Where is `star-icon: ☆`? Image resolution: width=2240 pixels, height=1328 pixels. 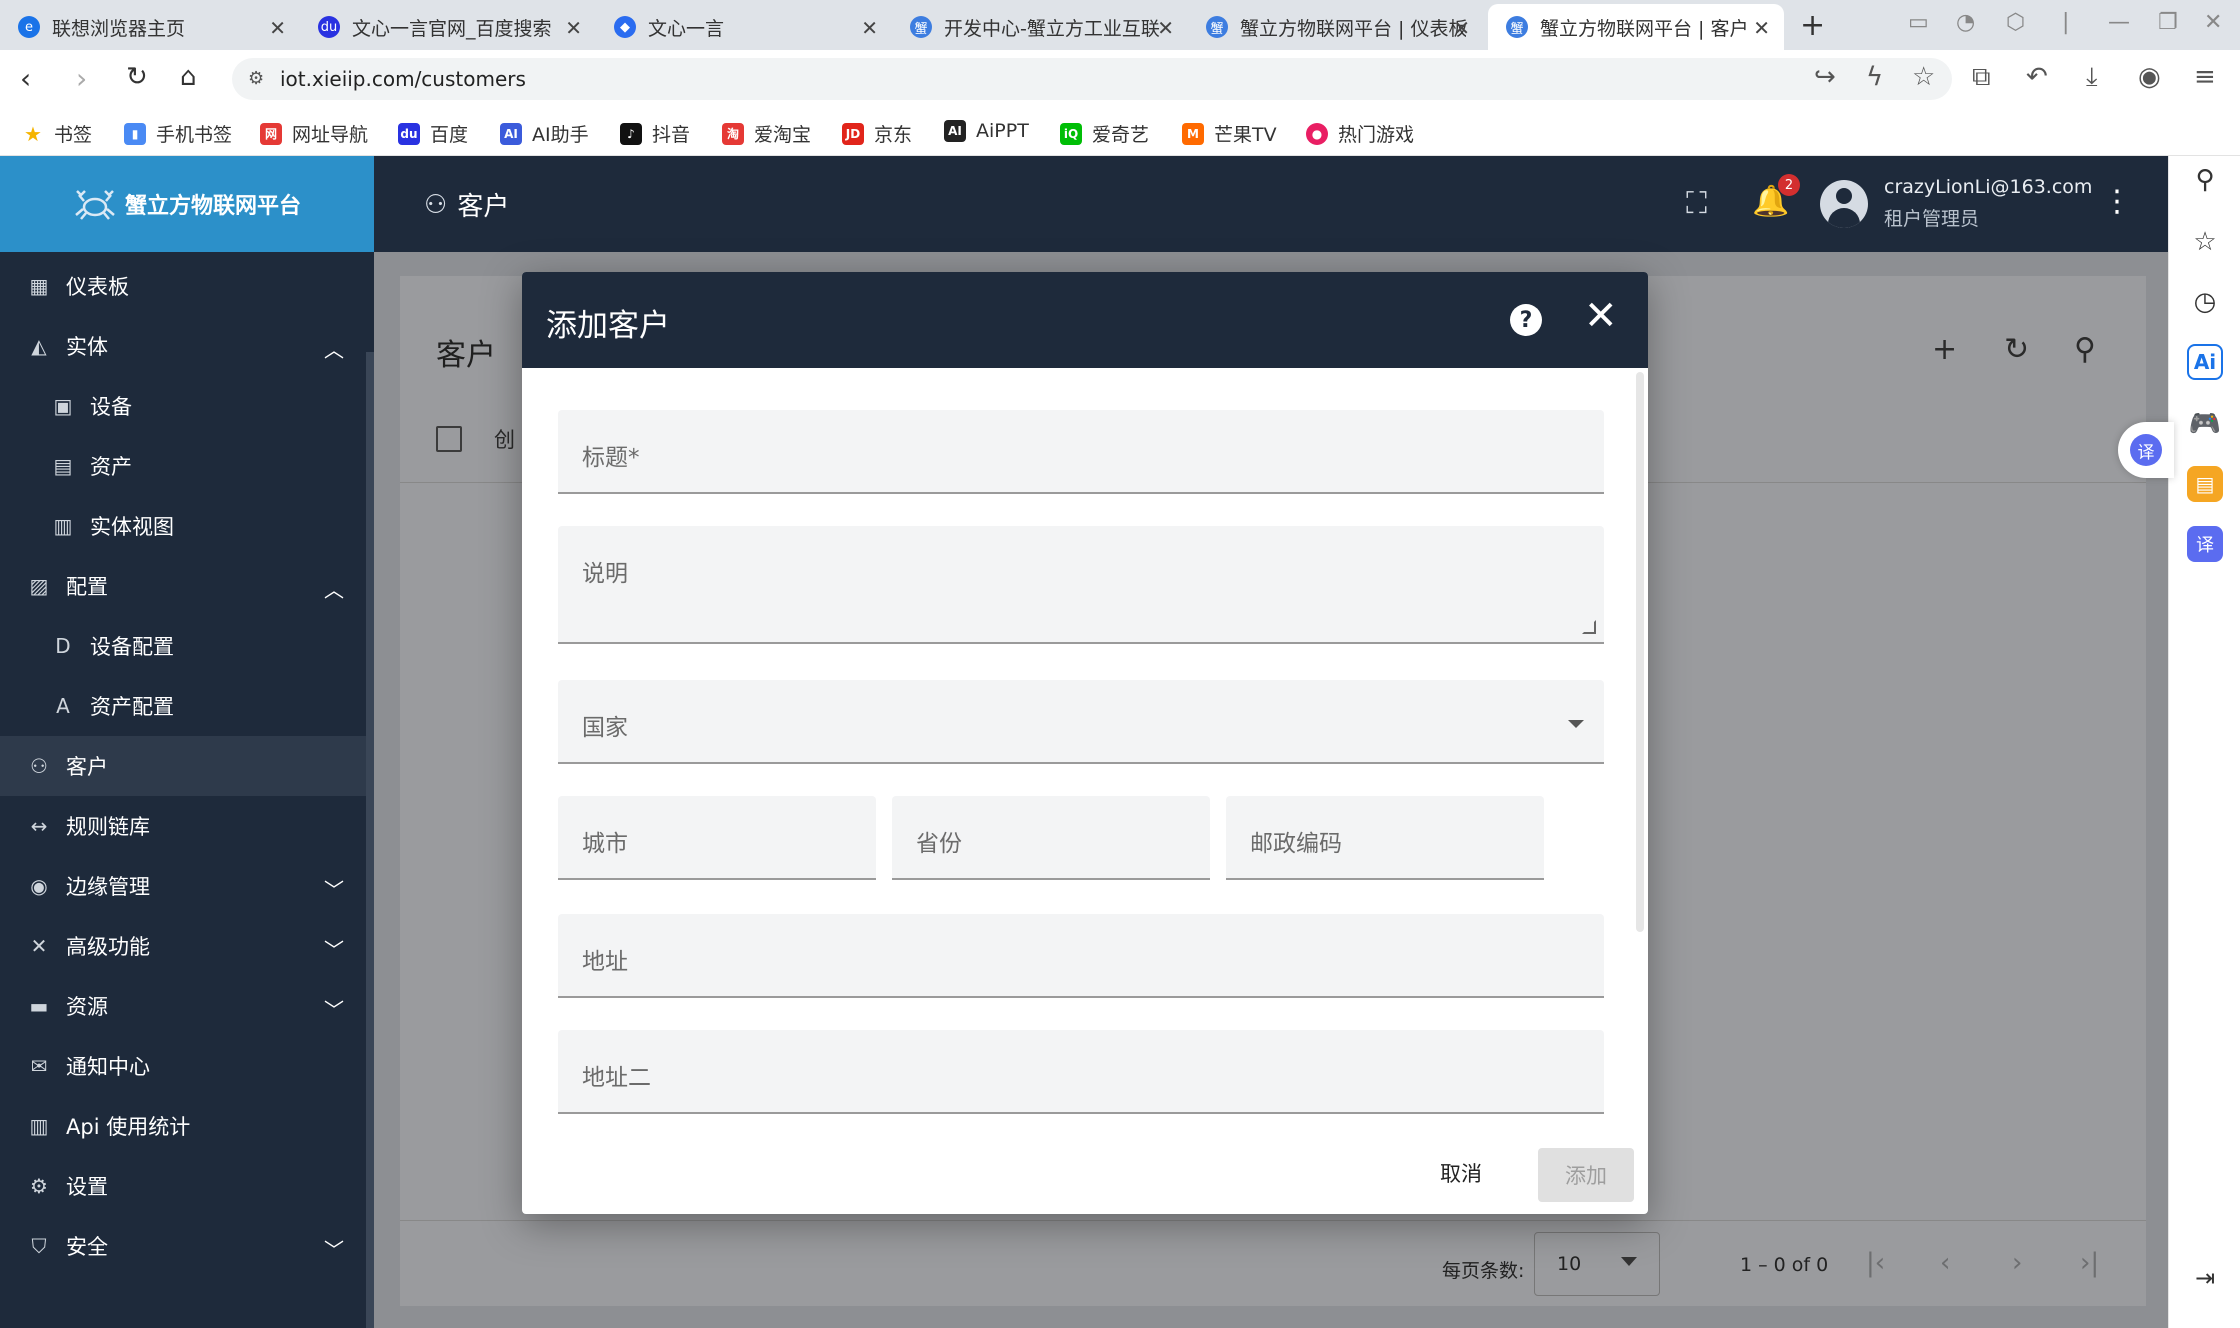 star-icon: ☆ is located at coordinates (1923, 77).